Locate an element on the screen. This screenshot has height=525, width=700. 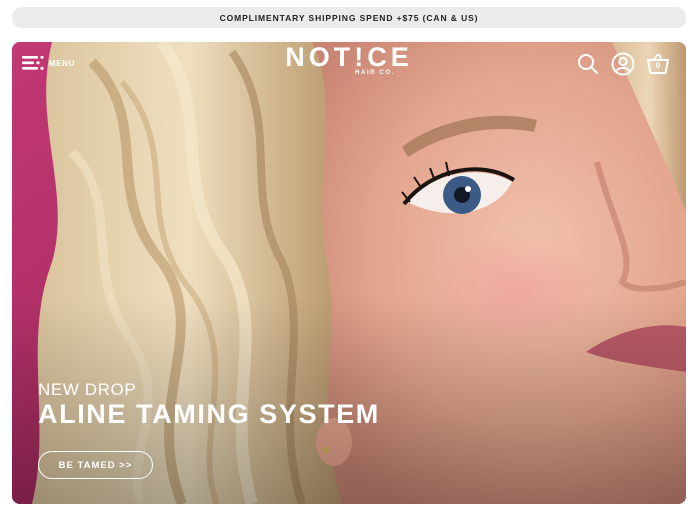
search-button is located at coordinates (588, 64).